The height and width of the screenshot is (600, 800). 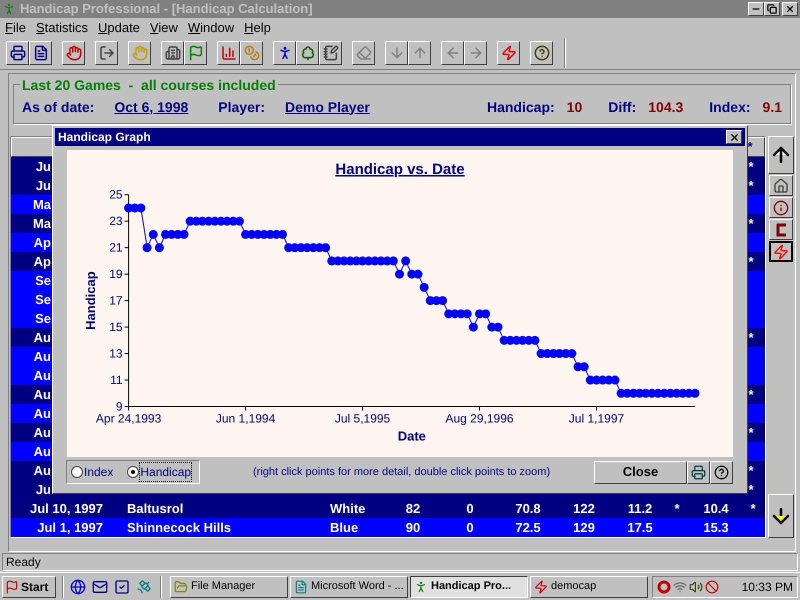 What do you see at coordinates (413, 509) in the screenshot?
I see `table-cell-text: 82` at bounding box center [413, 509].